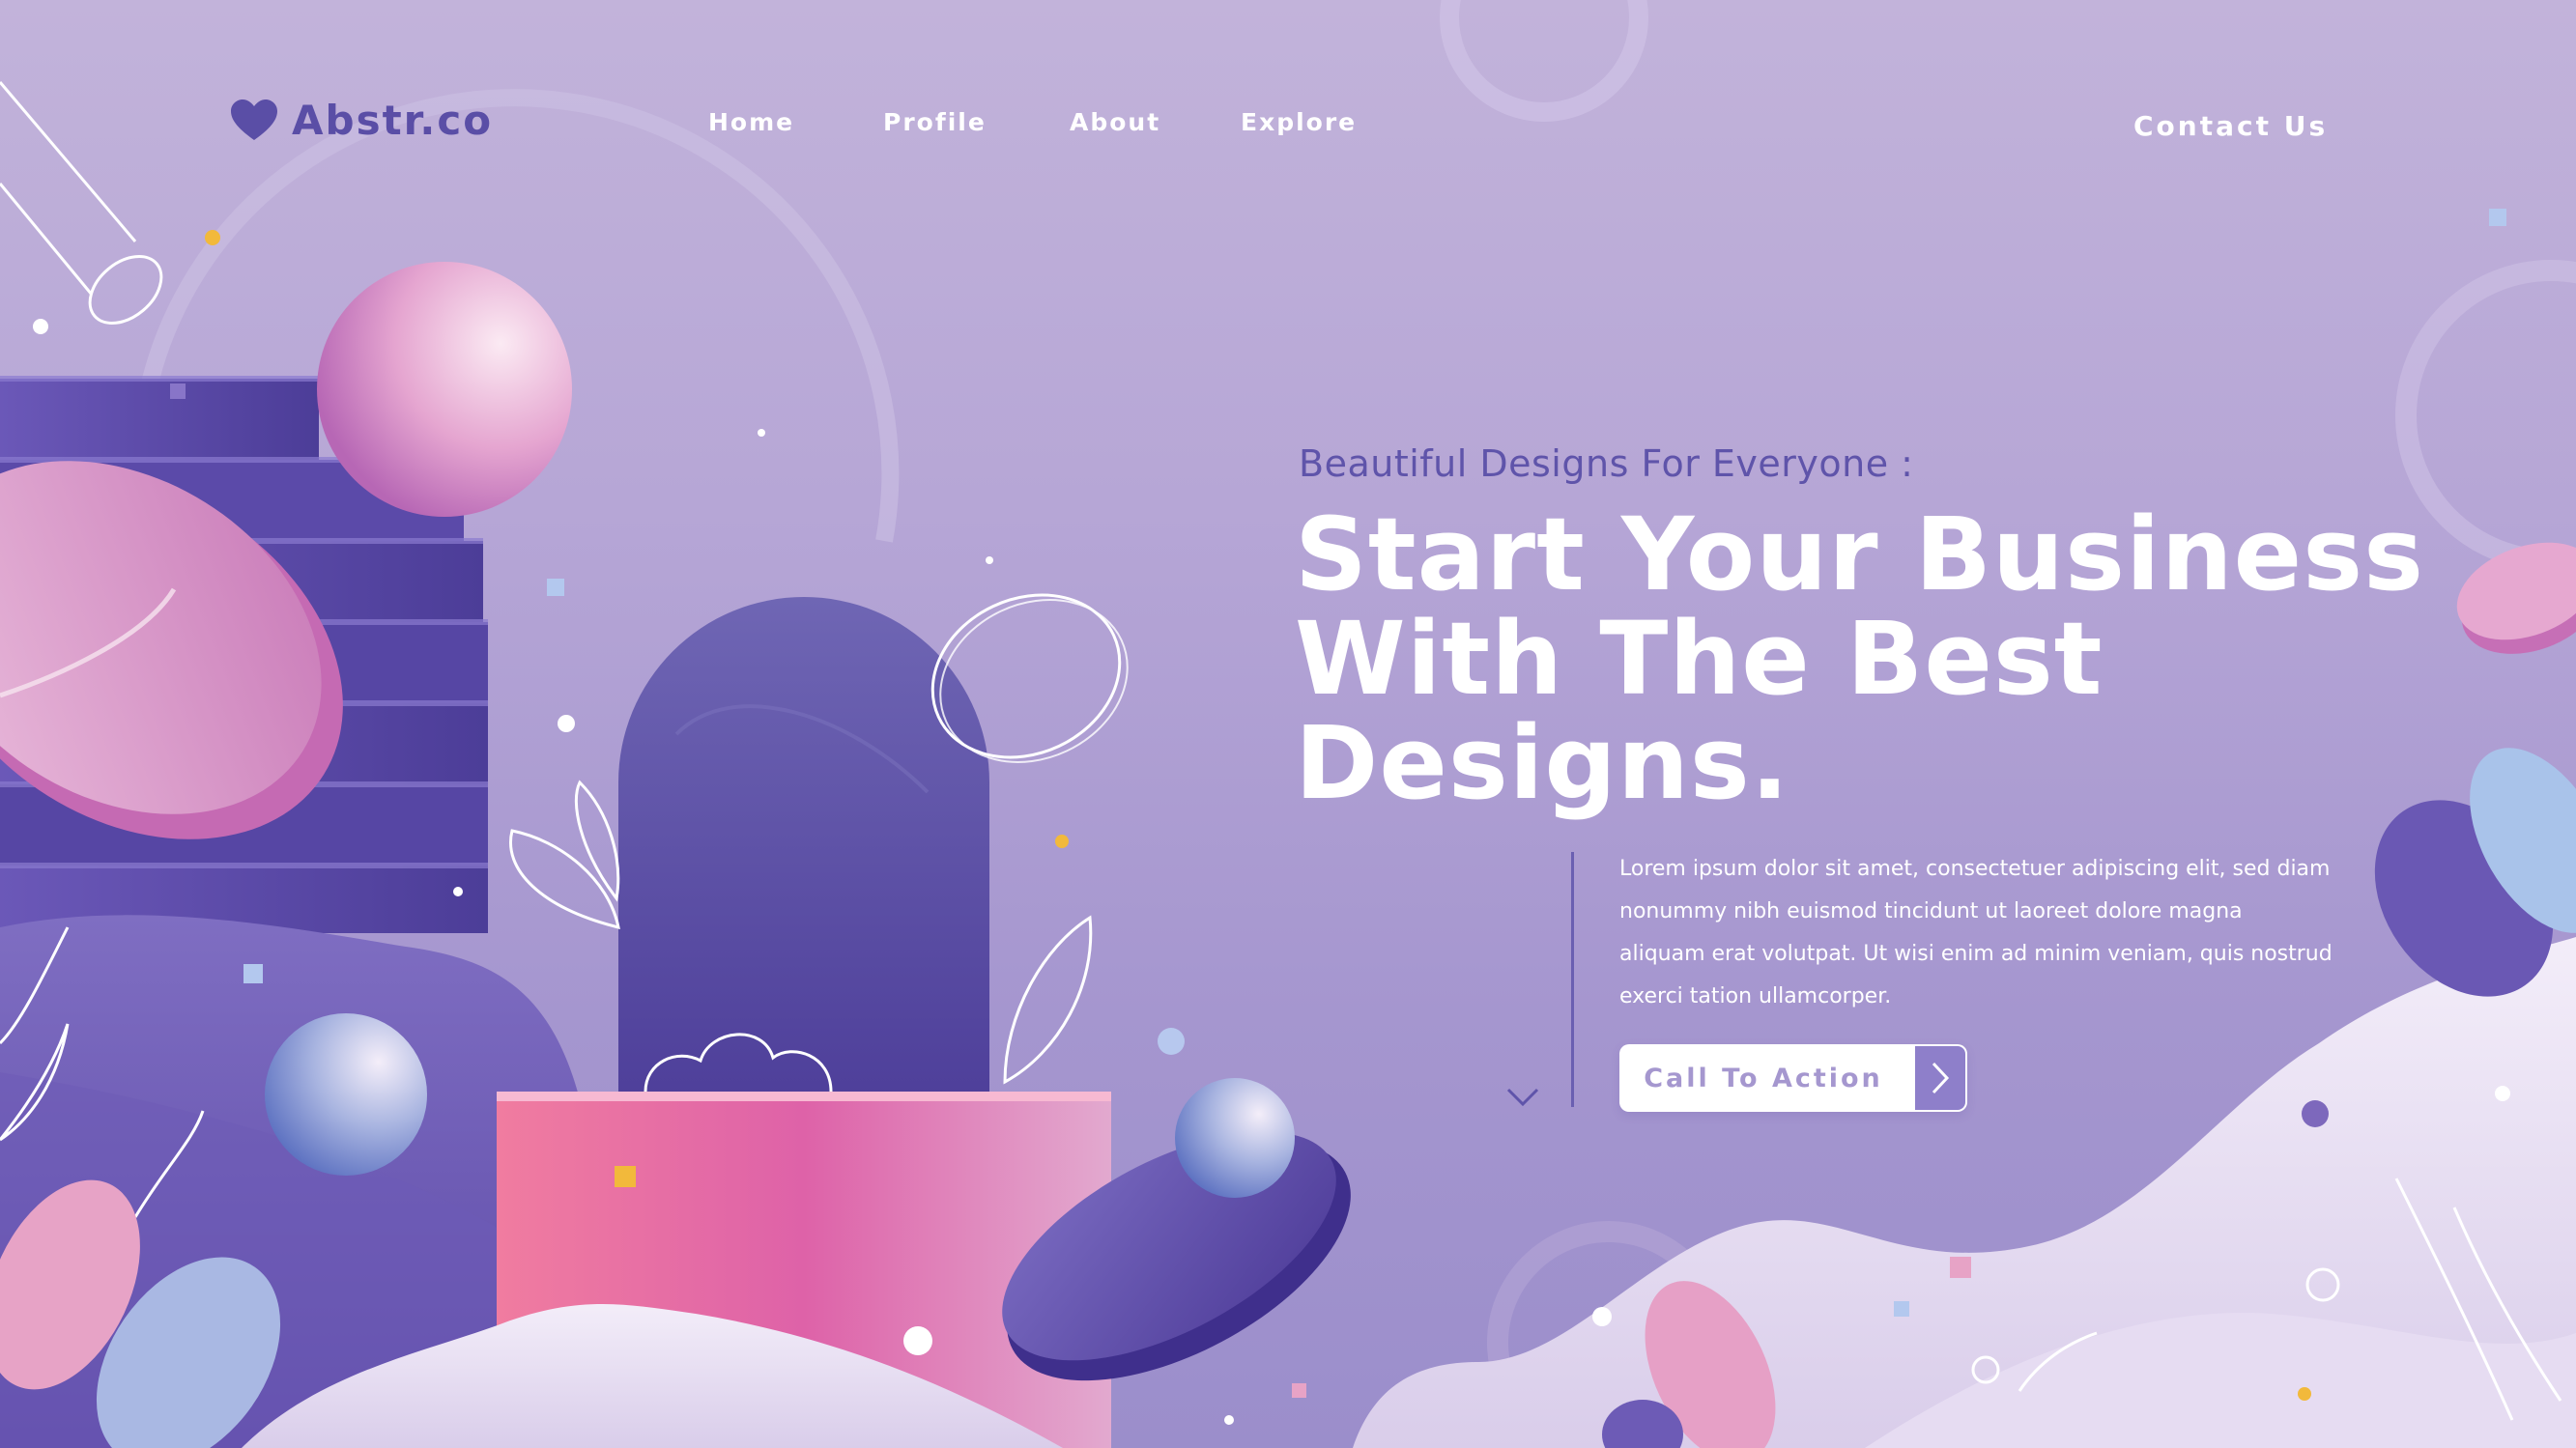 The width and height of the screenshot is (2576, 1448). What do you see at coordinates (1607, 463) in the screenshot?
I see `hero-subtitle: Beautiful Designs For Everyone :` at bounding box center [1607, 463].